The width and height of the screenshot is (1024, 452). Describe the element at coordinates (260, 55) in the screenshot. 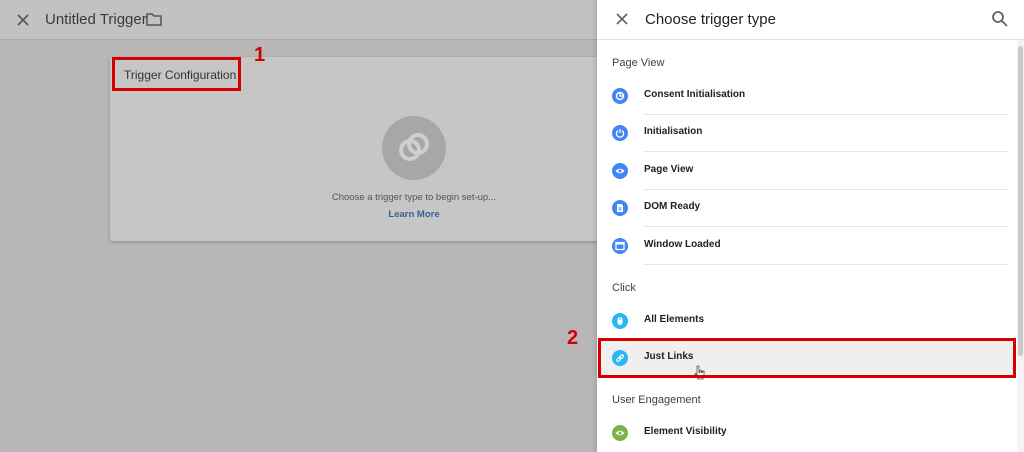

I see `annotation-number-1: 1` at that location.